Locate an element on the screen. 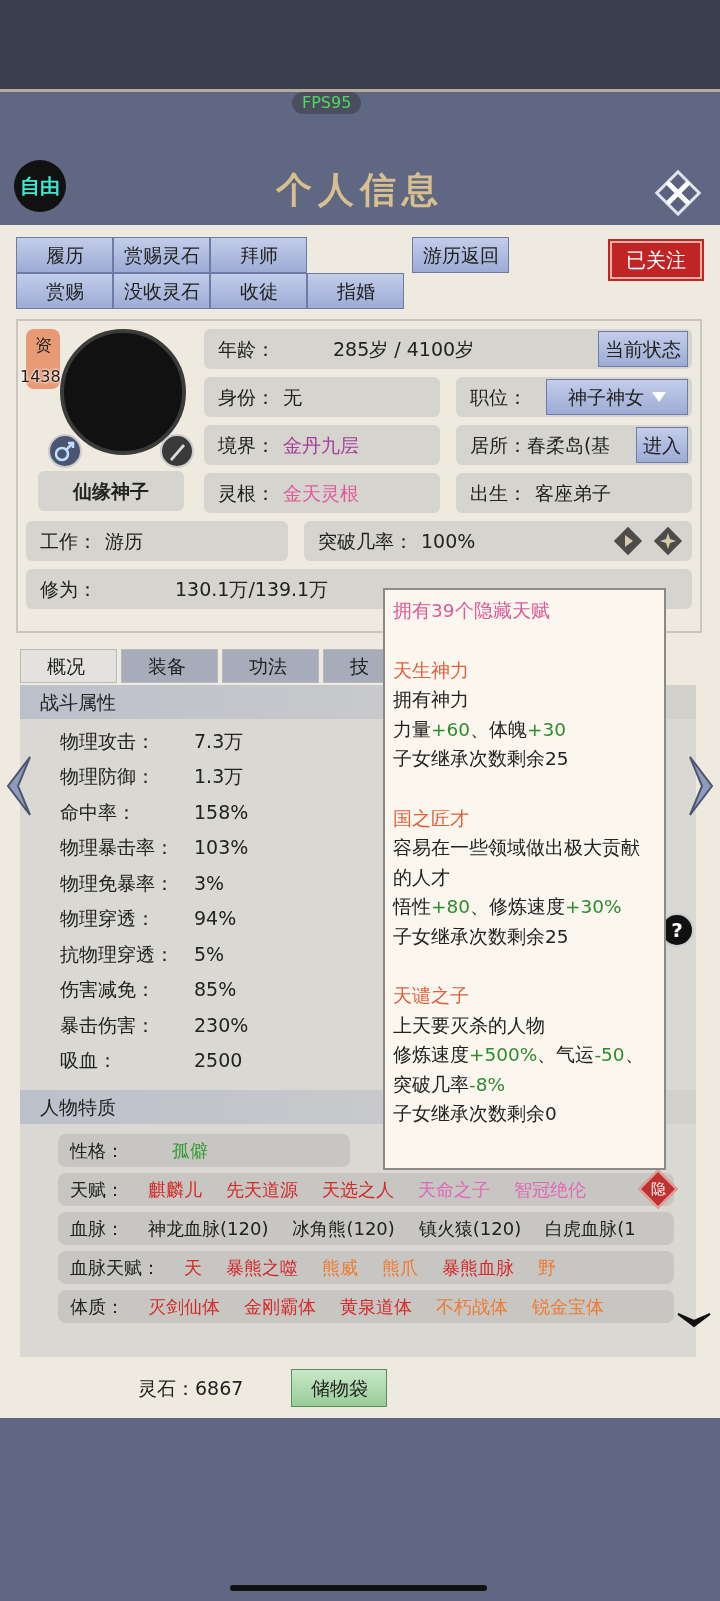 This screenshot has width=720, height=1601. trait-item: 金刚霸体 is located at coordinates (280, 1307).